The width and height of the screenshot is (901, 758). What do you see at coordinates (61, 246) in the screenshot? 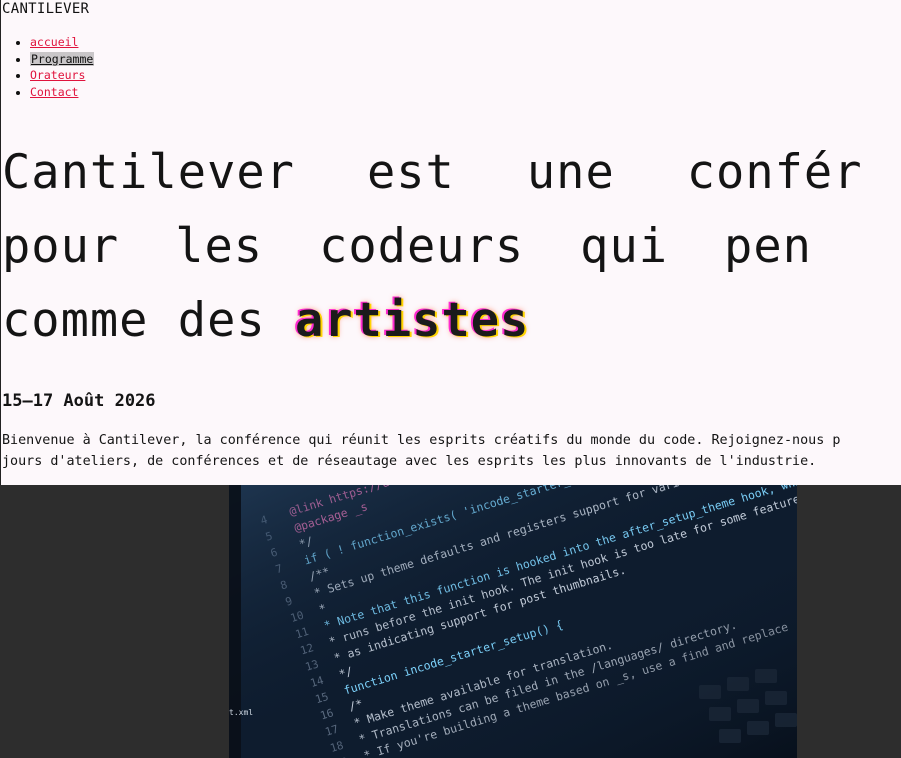
I see `hero-word: pour` at bounding box center [61, 246].